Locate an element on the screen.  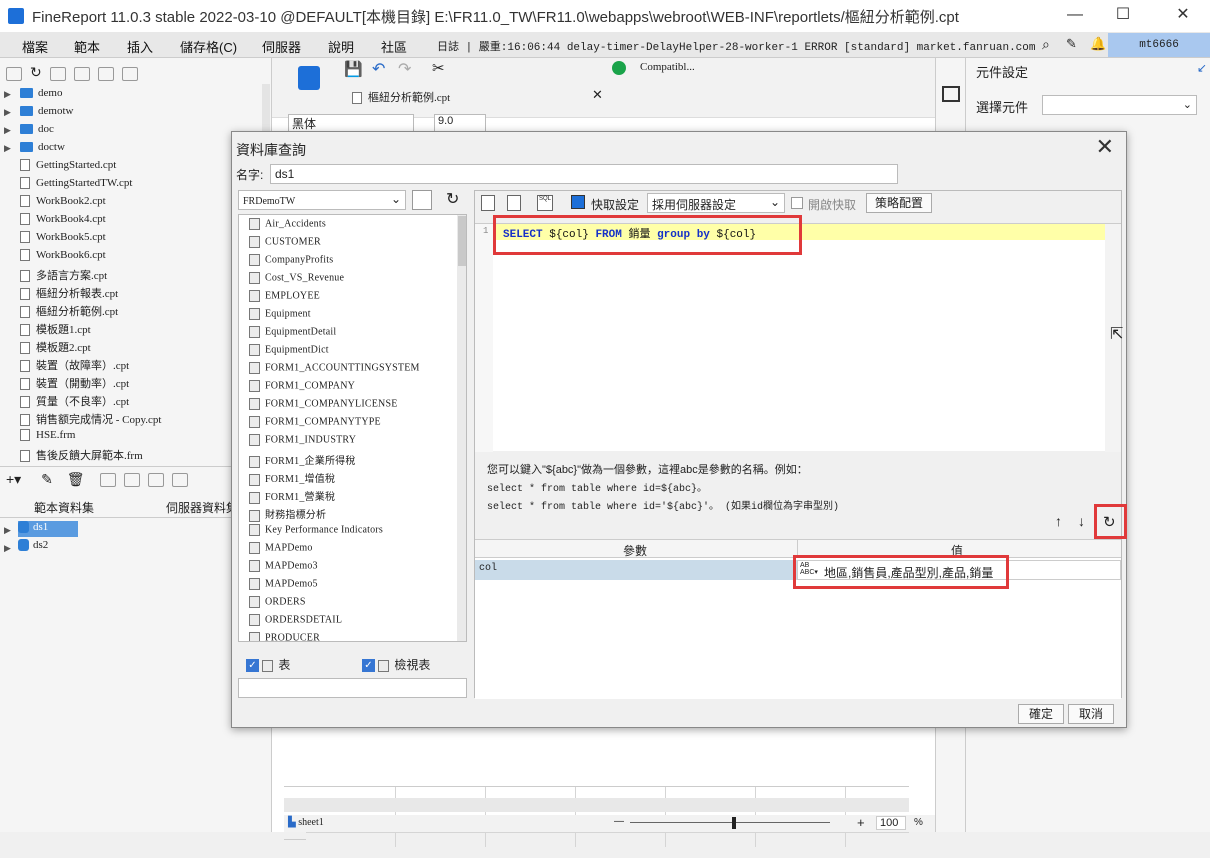
table-item: CUSTOMER is located at coordinates (285, 242).